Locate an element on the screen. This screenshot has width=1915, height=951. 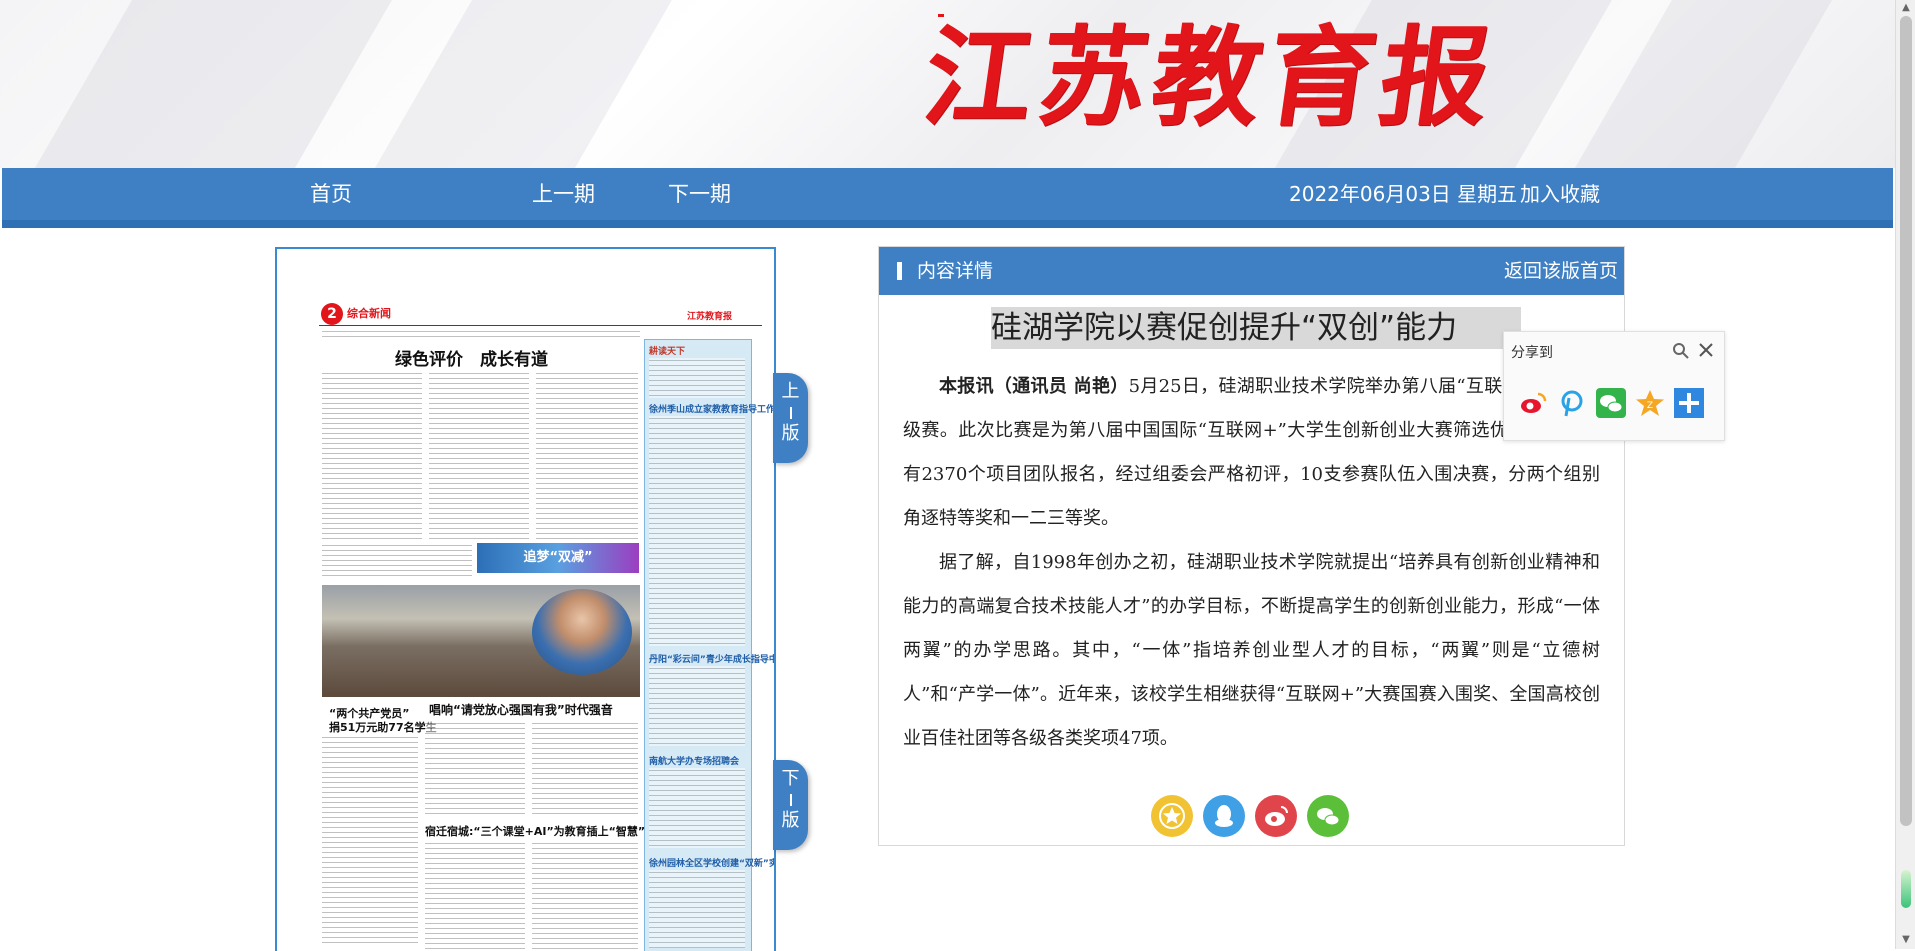
panel-header: 内容详情 返回该版首页 is located at coordinates (1251, 271).